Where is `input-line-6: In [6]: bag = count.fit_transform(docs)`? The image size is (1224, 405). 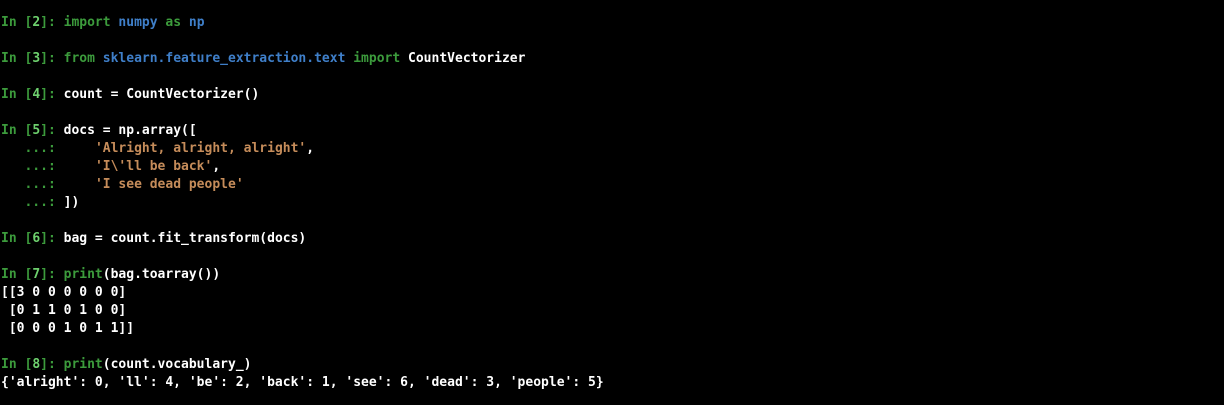 input-line-6: In [6]: bag = count.fit_transform(docs) is located at coordinates (612, 239).